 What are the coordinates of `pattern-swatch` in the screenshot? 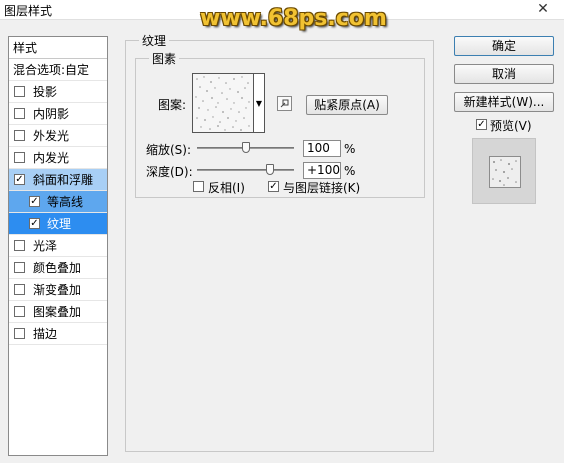 It's located at (223, 103).